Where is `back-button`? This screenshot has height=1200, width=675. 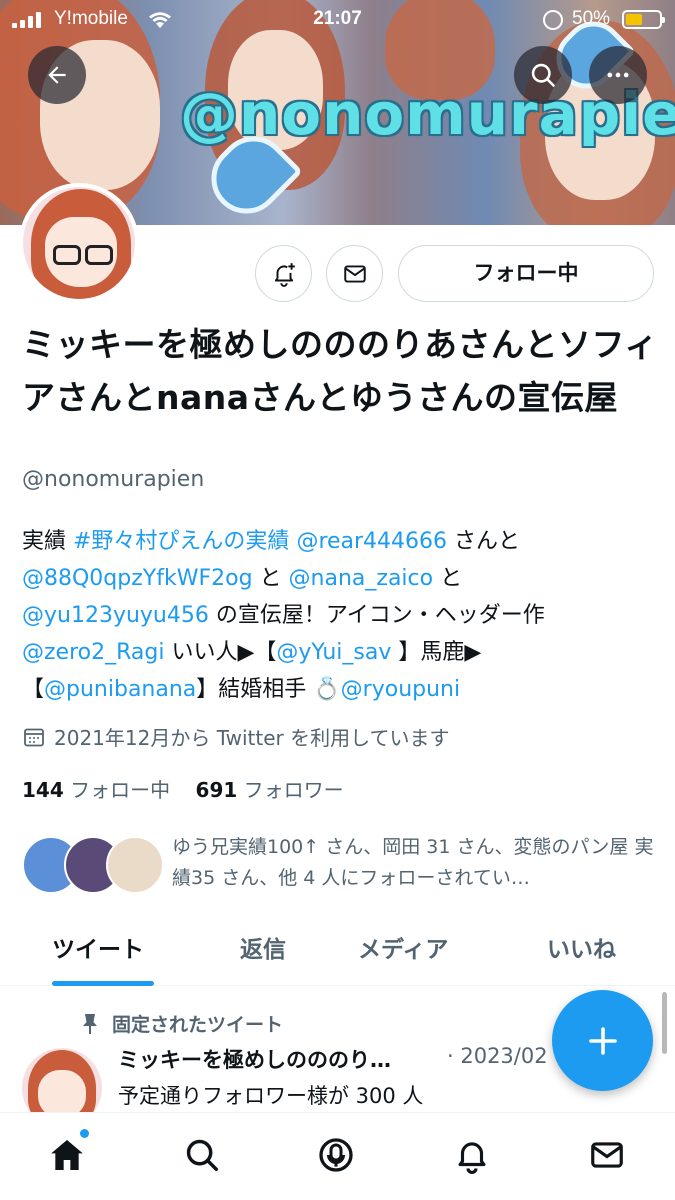 back-button is located at coordinates (57, 75).